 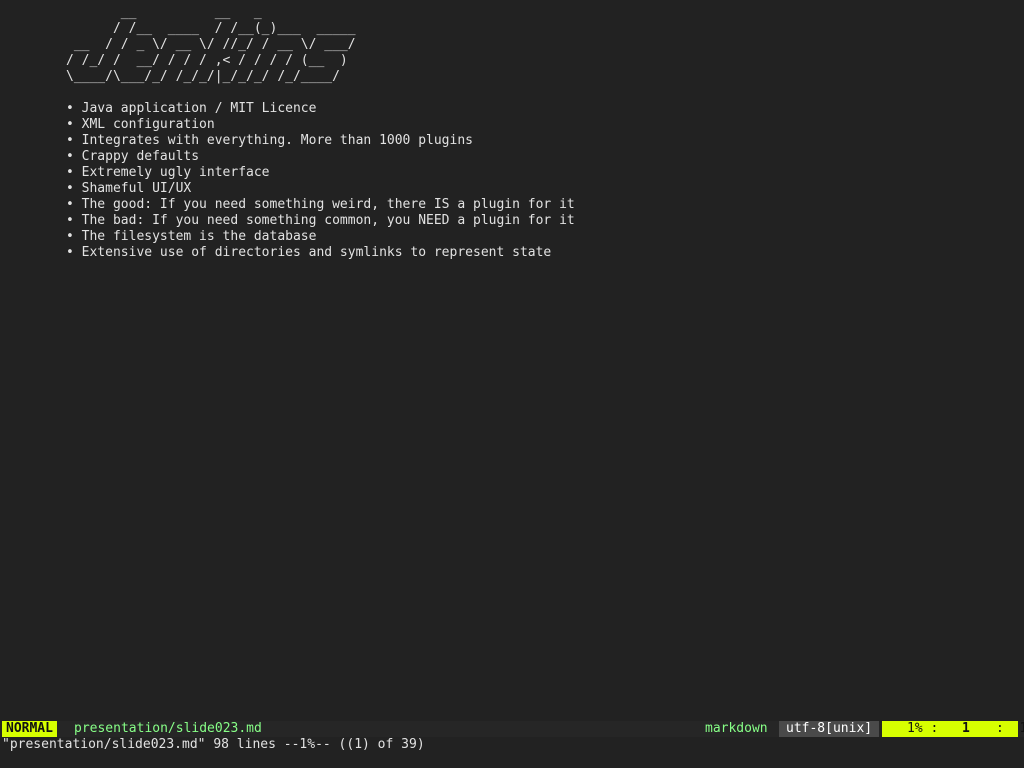 What do you see at coordinates (536, 125) in the screenshot?
I see `list-item: • XML configuration` at bounding box center [536, 125].